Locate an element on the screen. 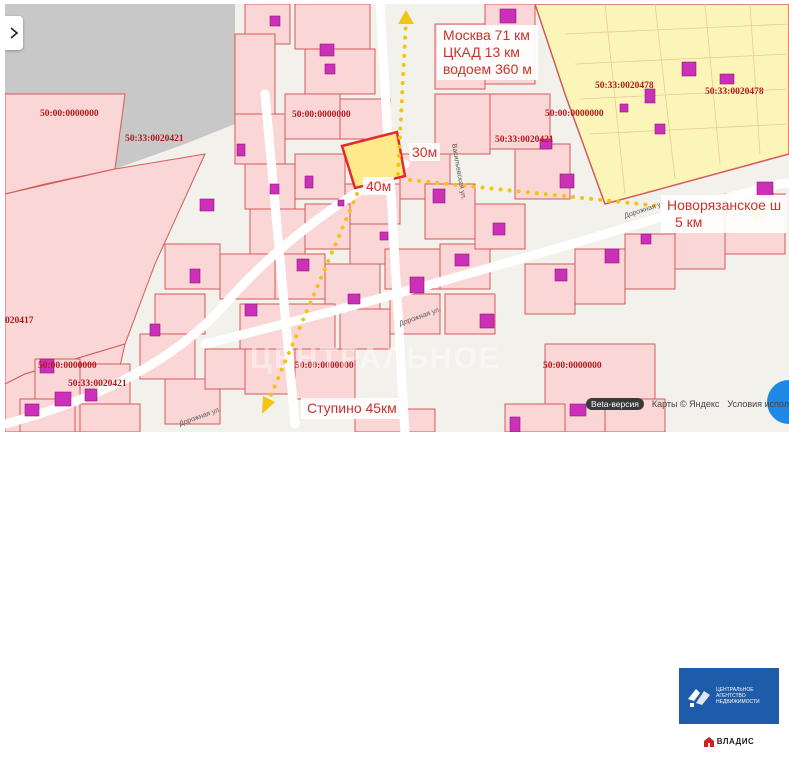  callout-line: 5 км is located at coordinates (689, 222).